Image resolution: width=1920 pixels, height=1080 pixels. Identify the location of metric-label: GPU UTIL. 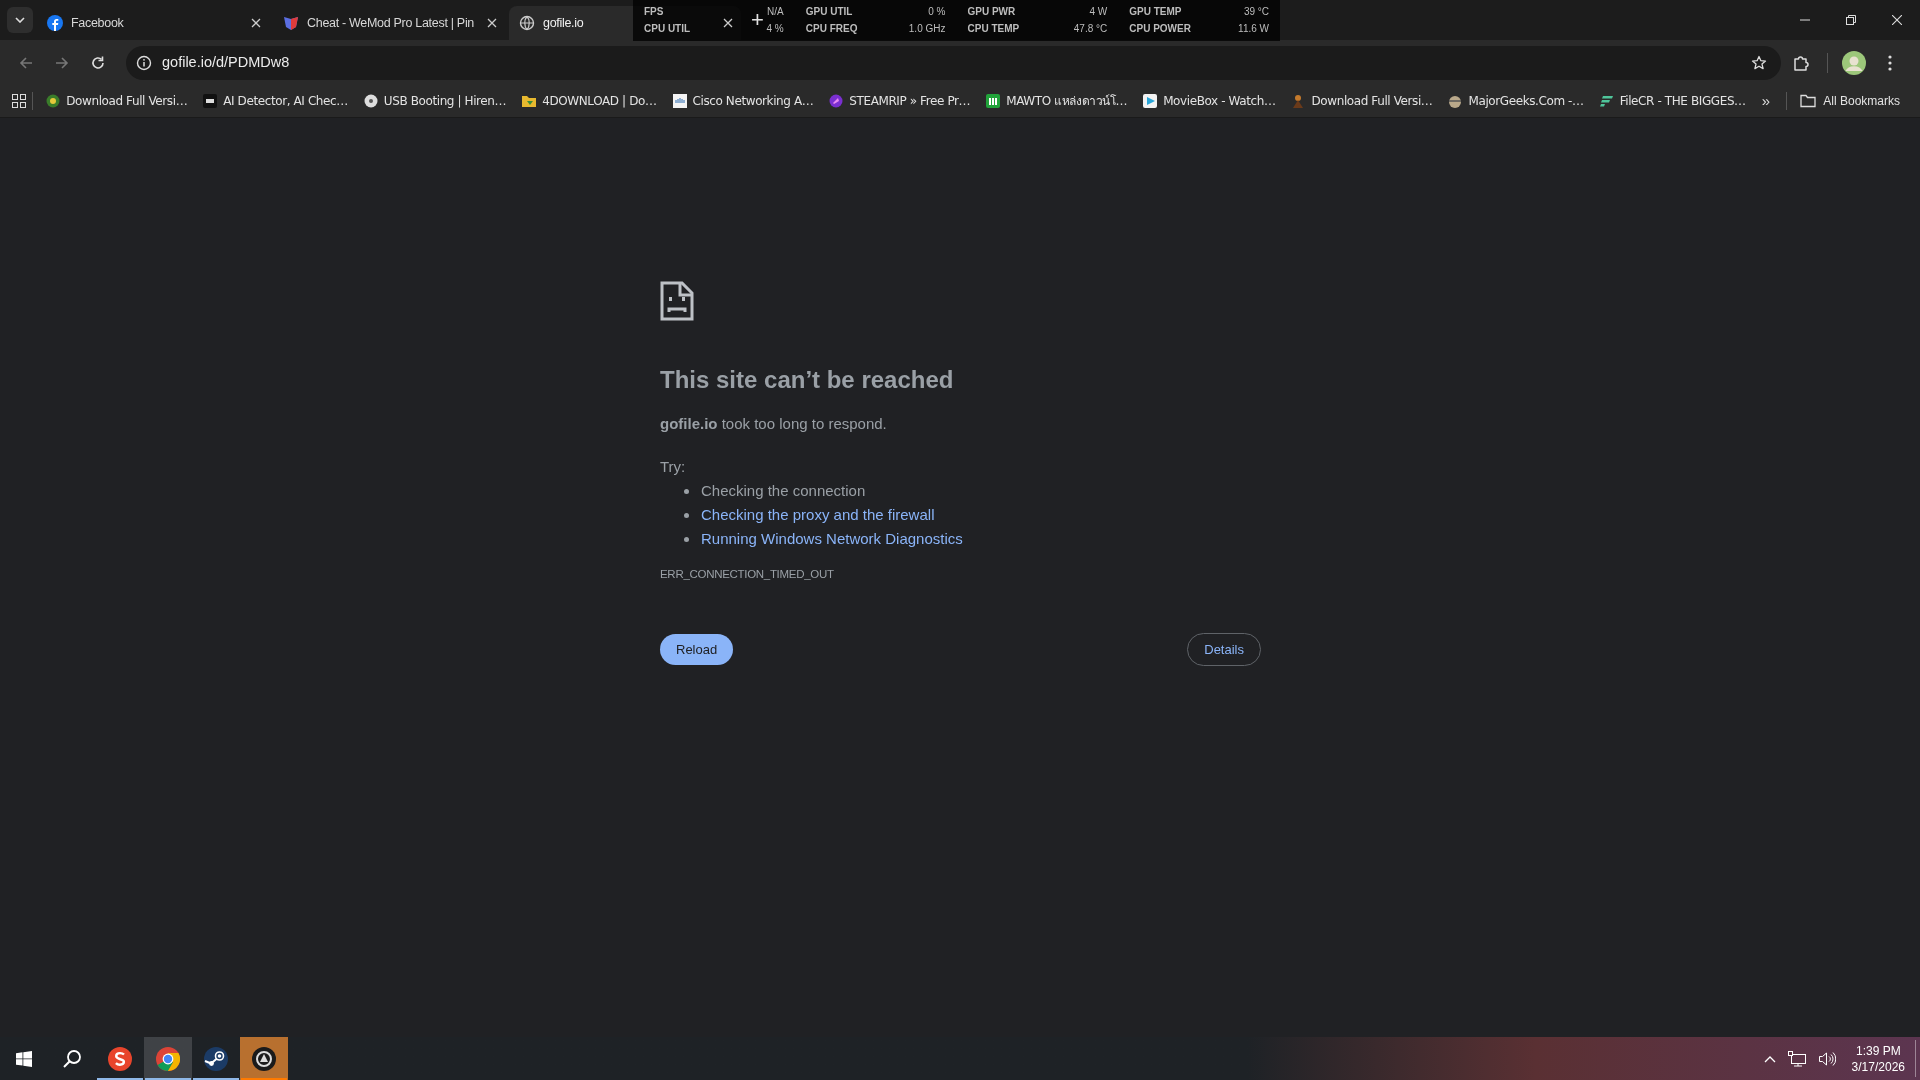
(829, 11).